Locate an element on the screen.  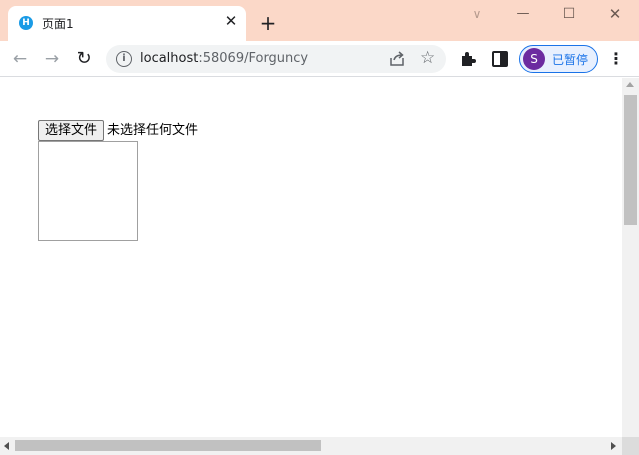
back-button: ← is located at coordinates (20, 59).